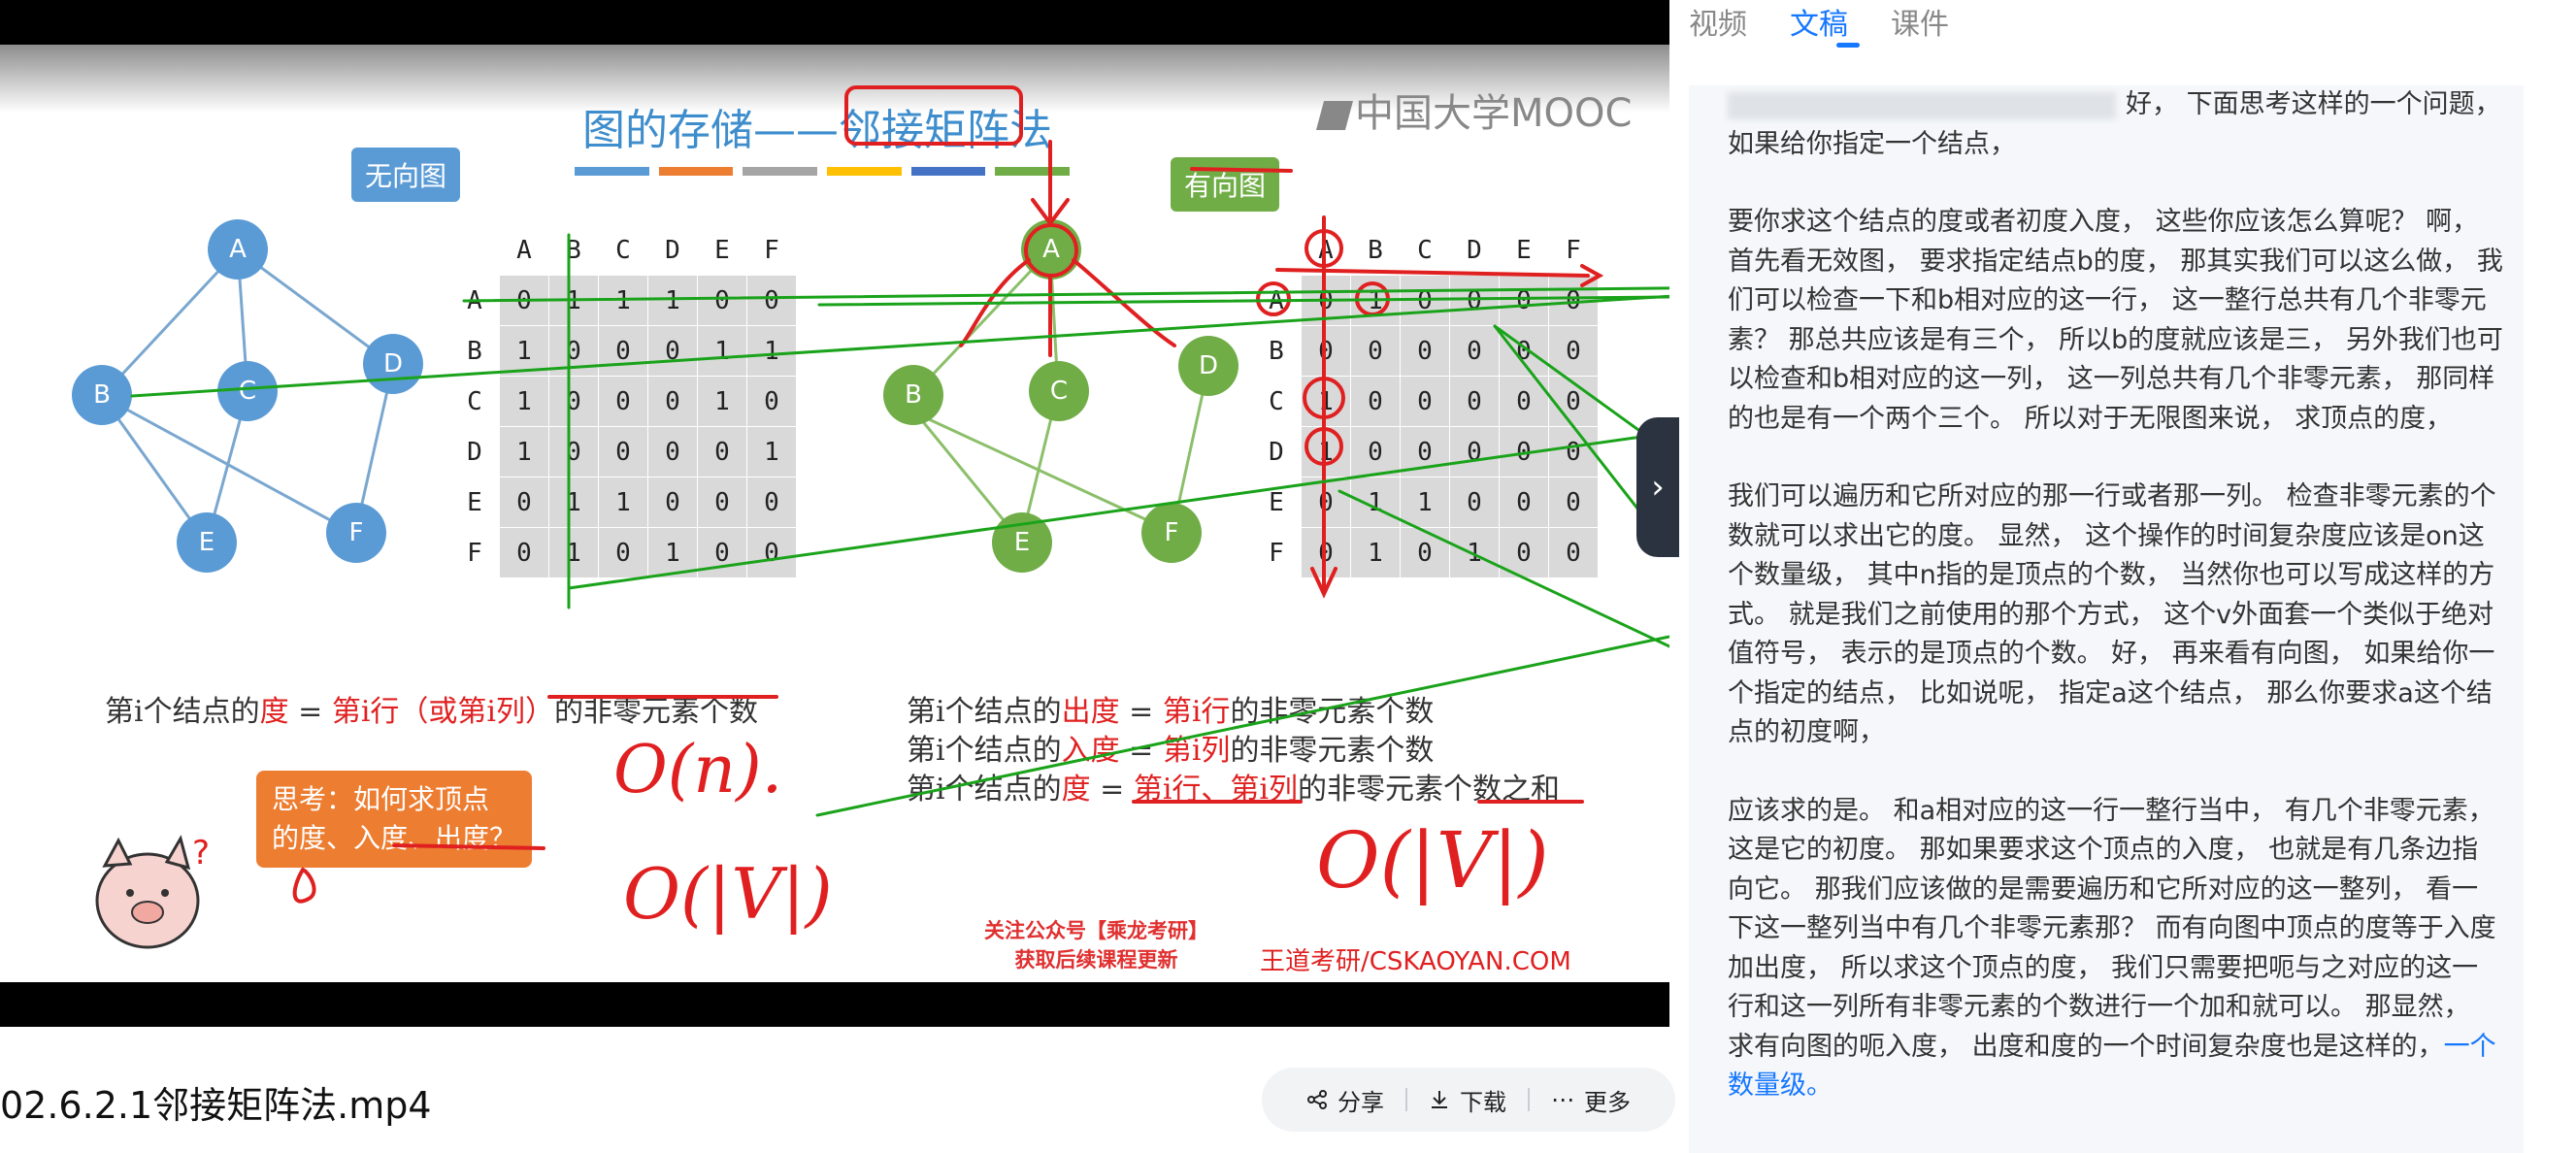 Image resolution: width=2576 pixels, height=1153 pixels. I want to click on share-button: 分享, so click(1345, 1100).